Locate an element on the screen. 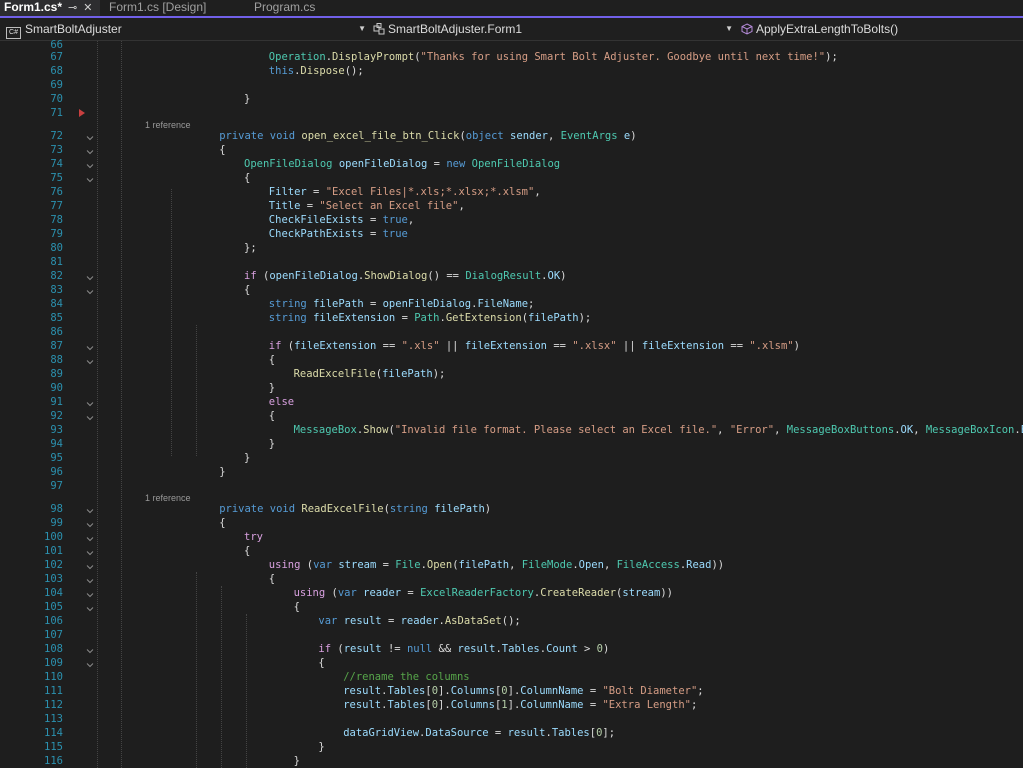 Image resolution: width=1023 pixels, height=768 pixels. code-token: }; is located at coordinates (250, 248).